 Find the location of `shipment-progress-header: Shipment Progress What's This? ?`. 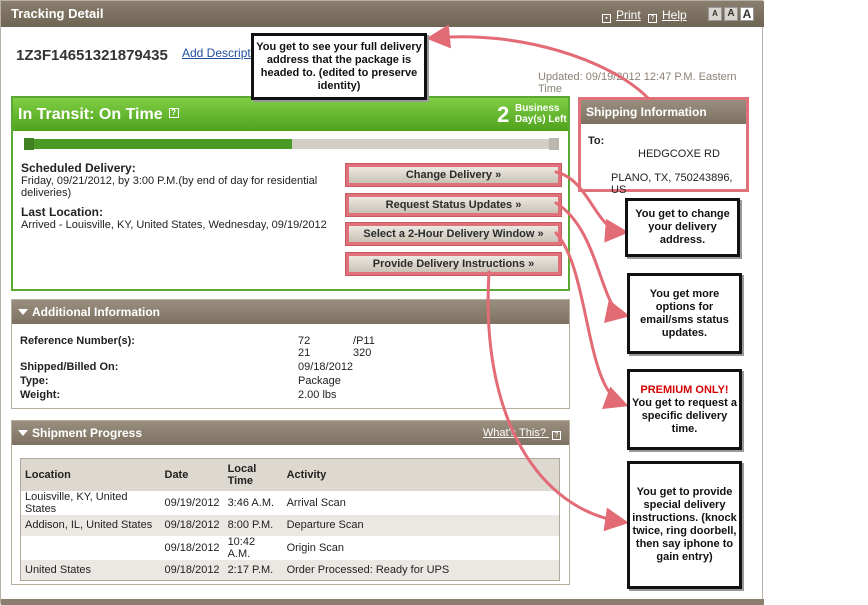

shipment-progress-header: Shipment Progress What's This? ? is located at coordinates (290, 433).